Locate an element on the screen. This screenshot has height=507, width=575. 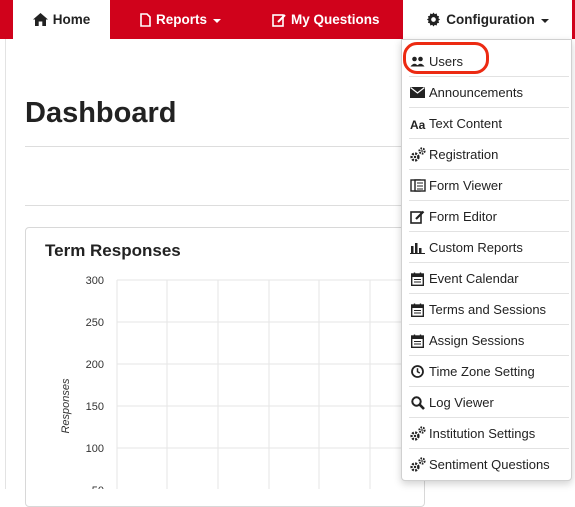
y-tick-label: 200 is located at coordinates (95, 365).